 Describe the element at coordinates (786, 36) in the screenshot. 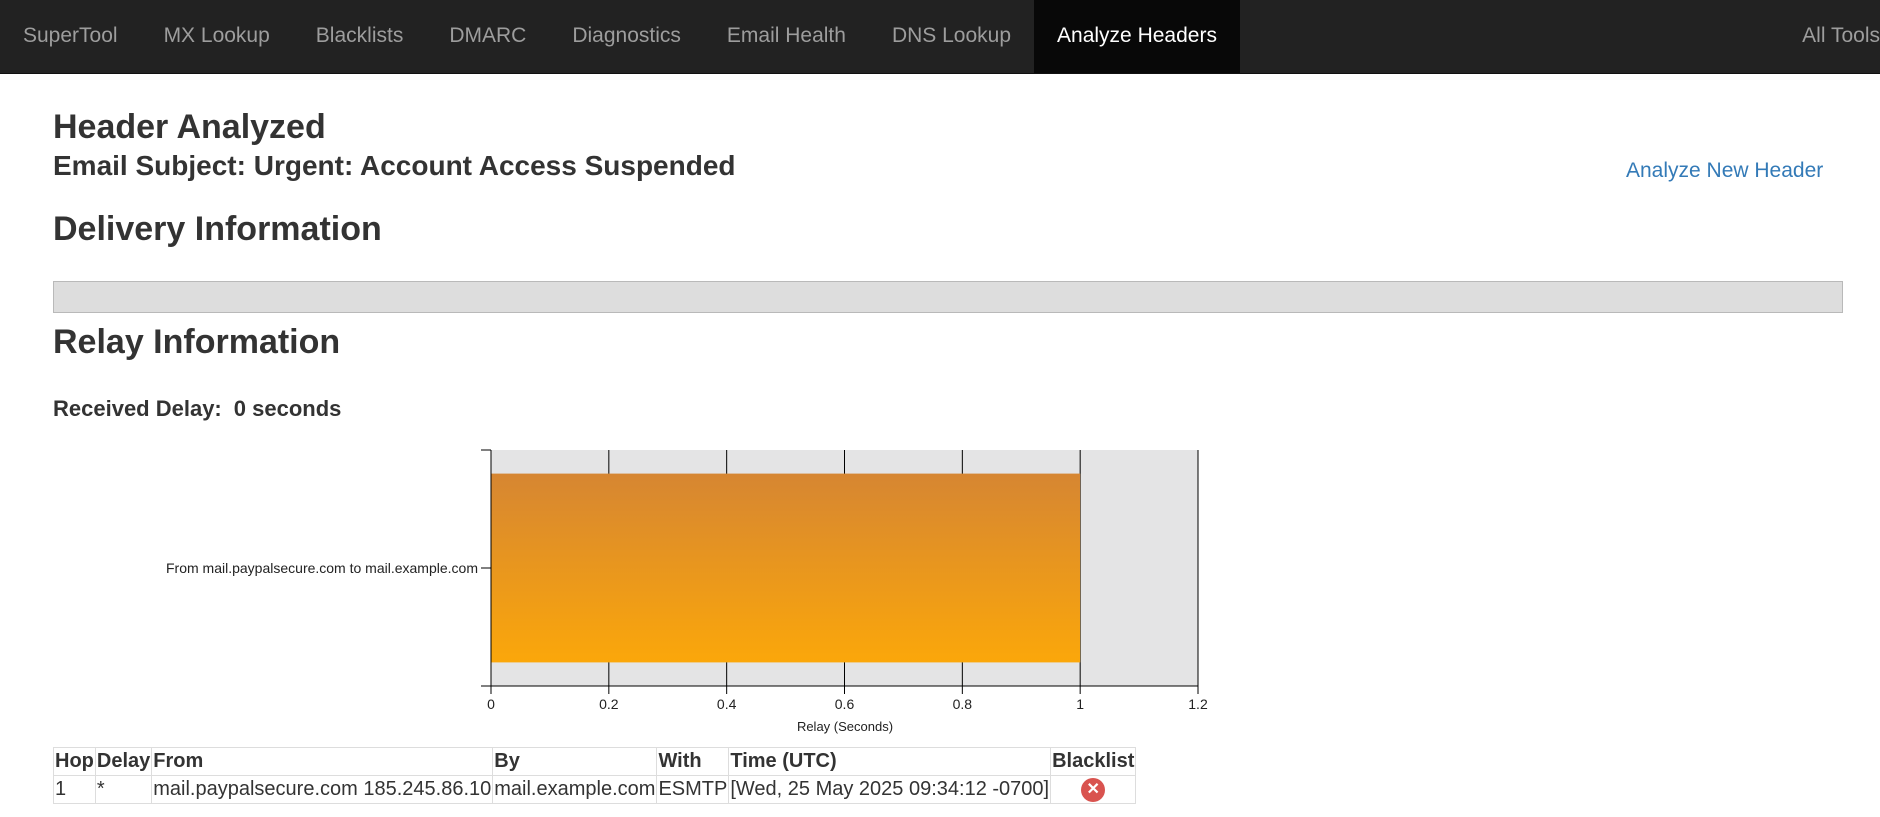

I see `nav-item-email-health: Email Health` at that location.